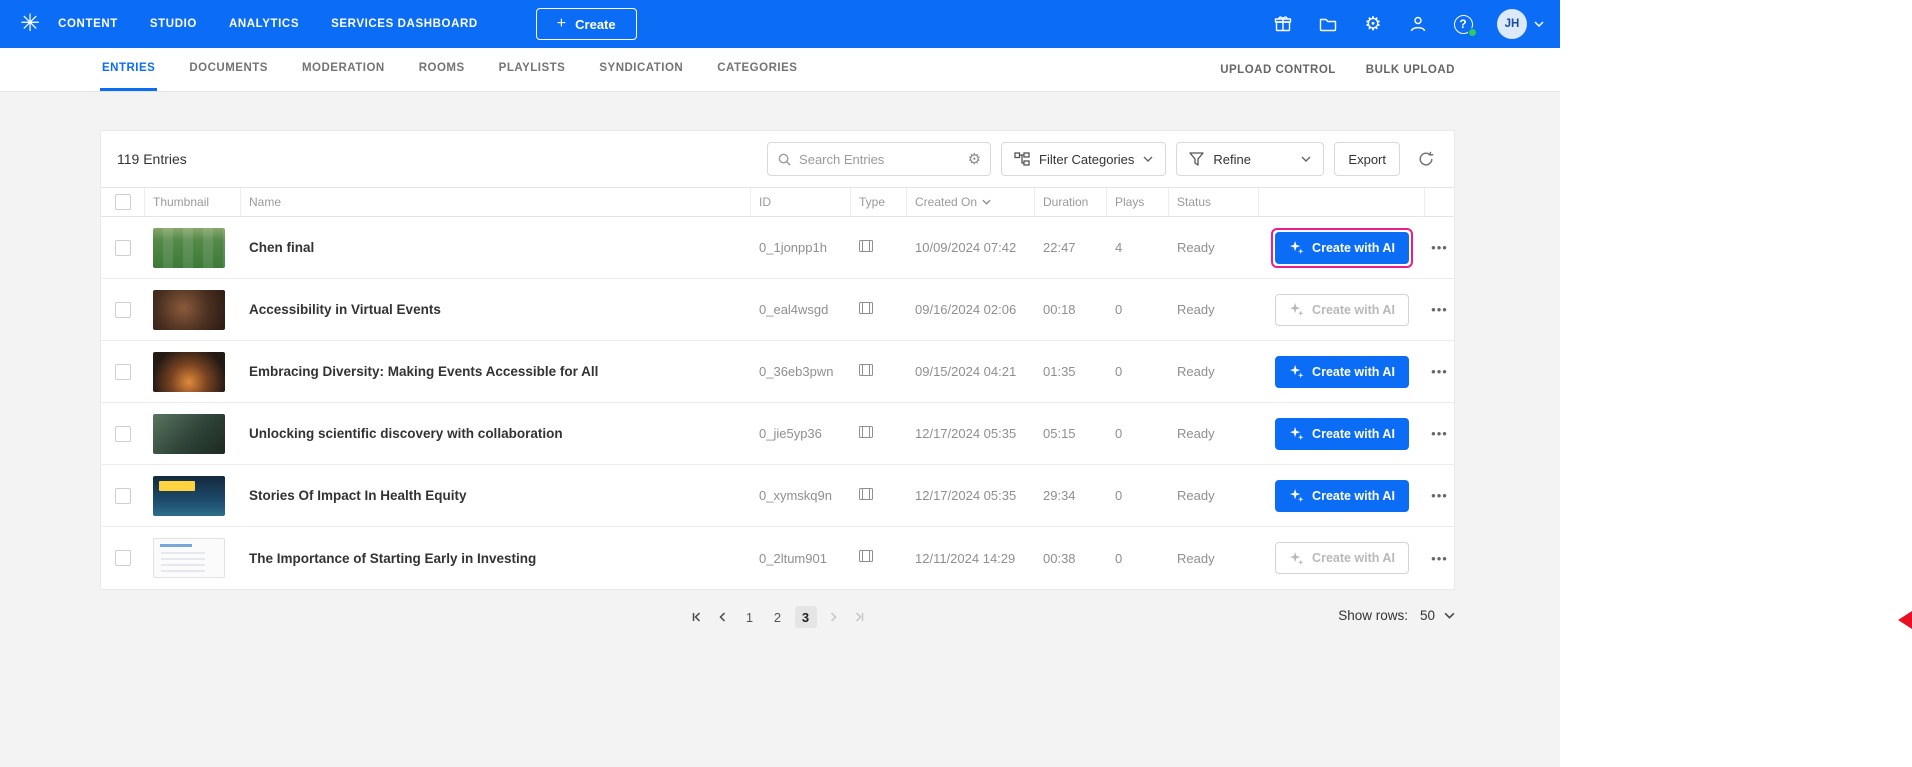  Describe the element at coordinates (697, 617) in the screenshot. I see `first-page-button` at that location.